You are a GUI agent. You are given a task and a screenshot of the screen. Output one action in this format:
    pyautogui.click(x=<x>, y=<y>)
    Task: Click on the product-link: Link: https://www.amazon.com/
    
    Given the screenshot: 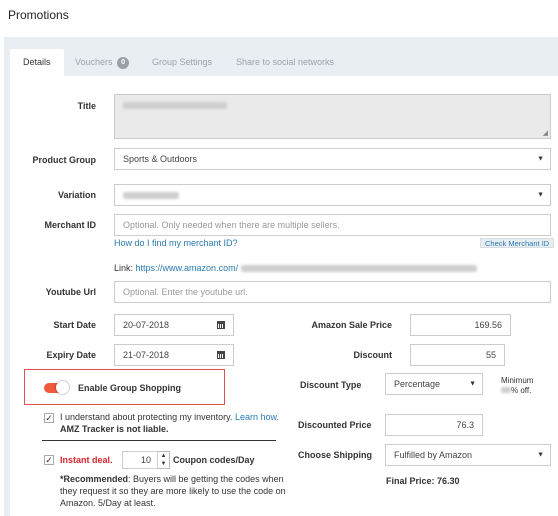 What is the action you would take?
    pyautogui.click(x=295, y=268)
    